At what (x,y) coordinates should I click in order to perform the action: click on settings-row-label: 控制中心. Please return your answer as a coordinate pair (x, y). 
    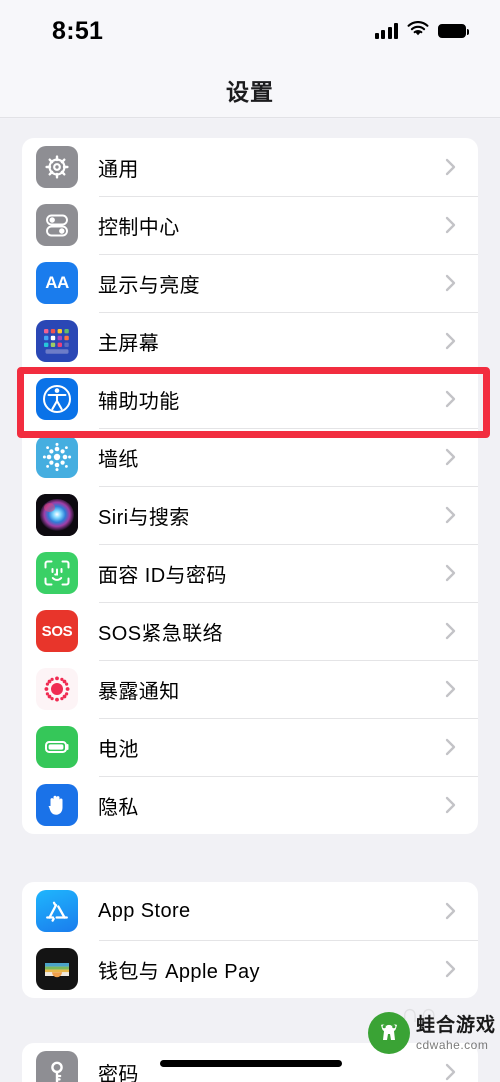
    Looking at the image, I should click on (139, 227).